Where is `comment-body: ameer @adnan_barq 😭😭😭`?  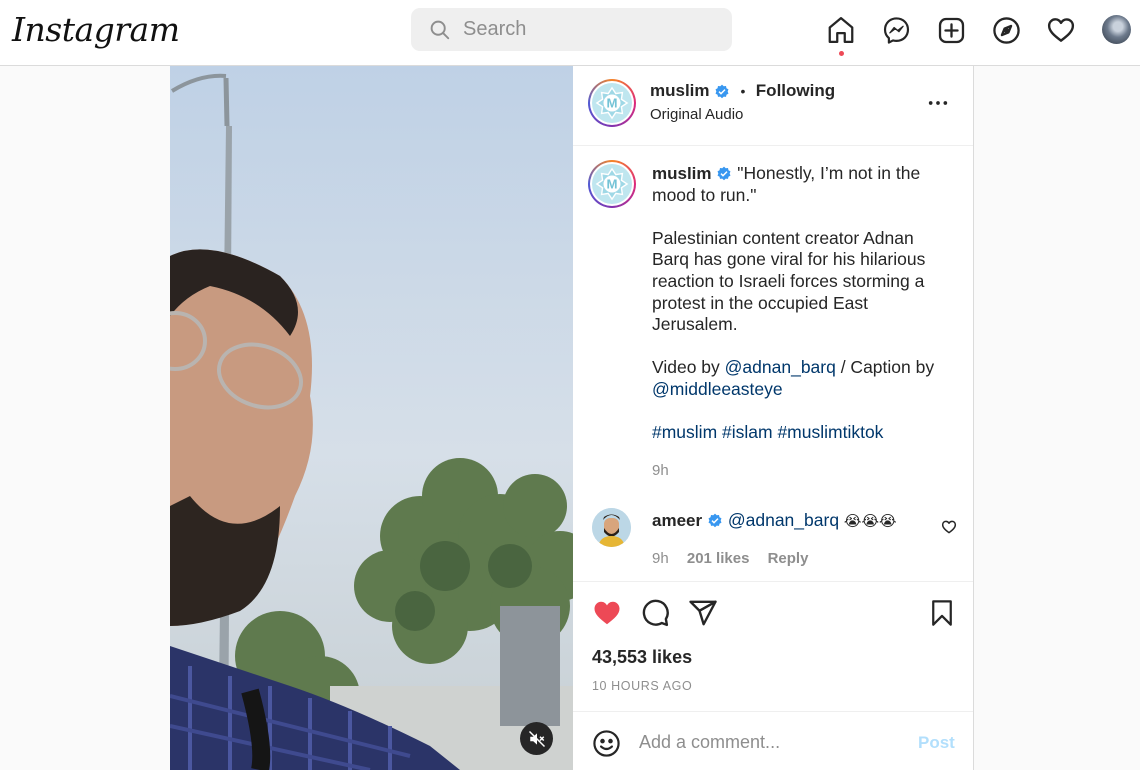 comment-body: ameer @adnan_barq 😭😭😭 is located at coordinates (774, 520).